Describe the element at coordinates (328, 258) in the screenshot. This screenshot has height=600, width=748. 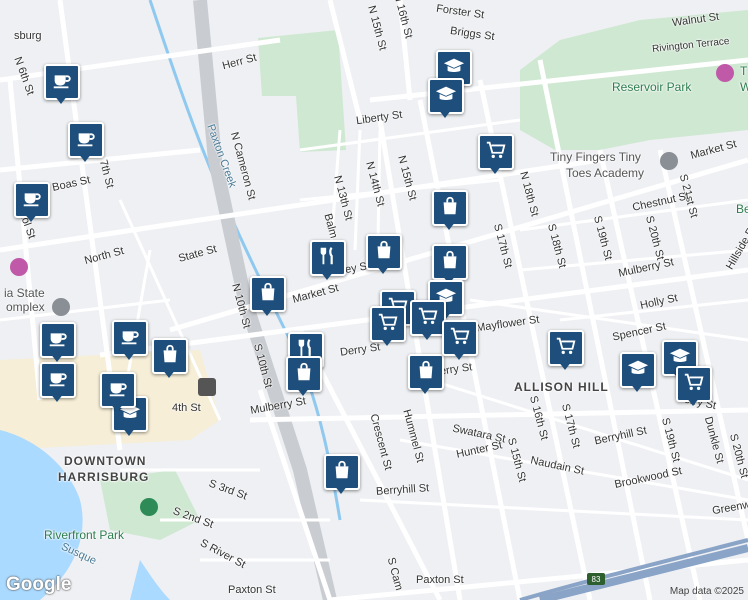
I see `utensils-icon` at that location.